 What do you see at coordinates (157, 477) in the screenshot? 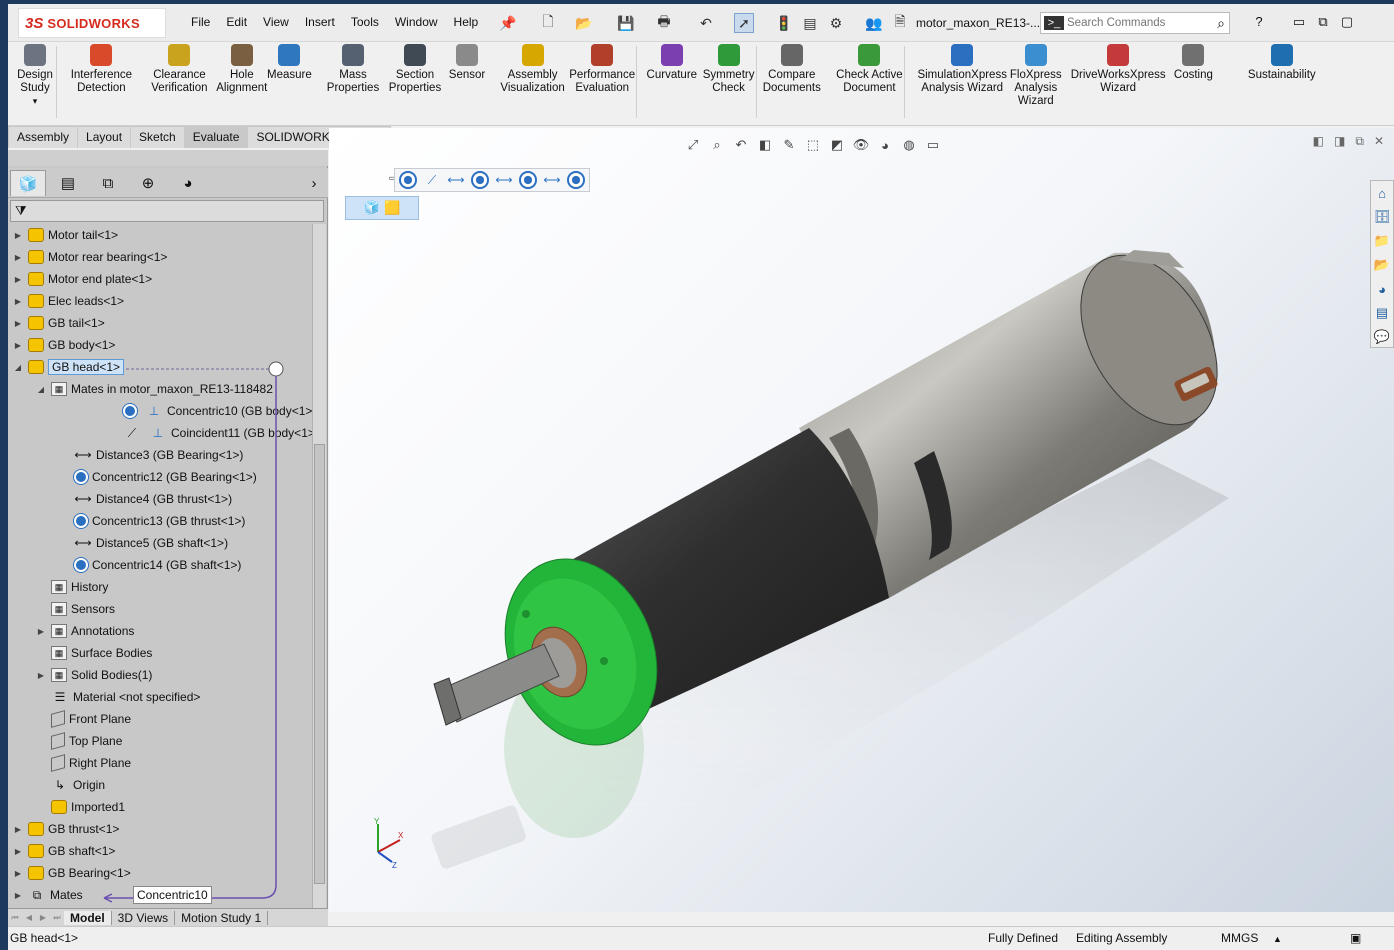
I see `tree-item: Concentric12 (GB Bearing<1>)` at bounding box center [157, 477].